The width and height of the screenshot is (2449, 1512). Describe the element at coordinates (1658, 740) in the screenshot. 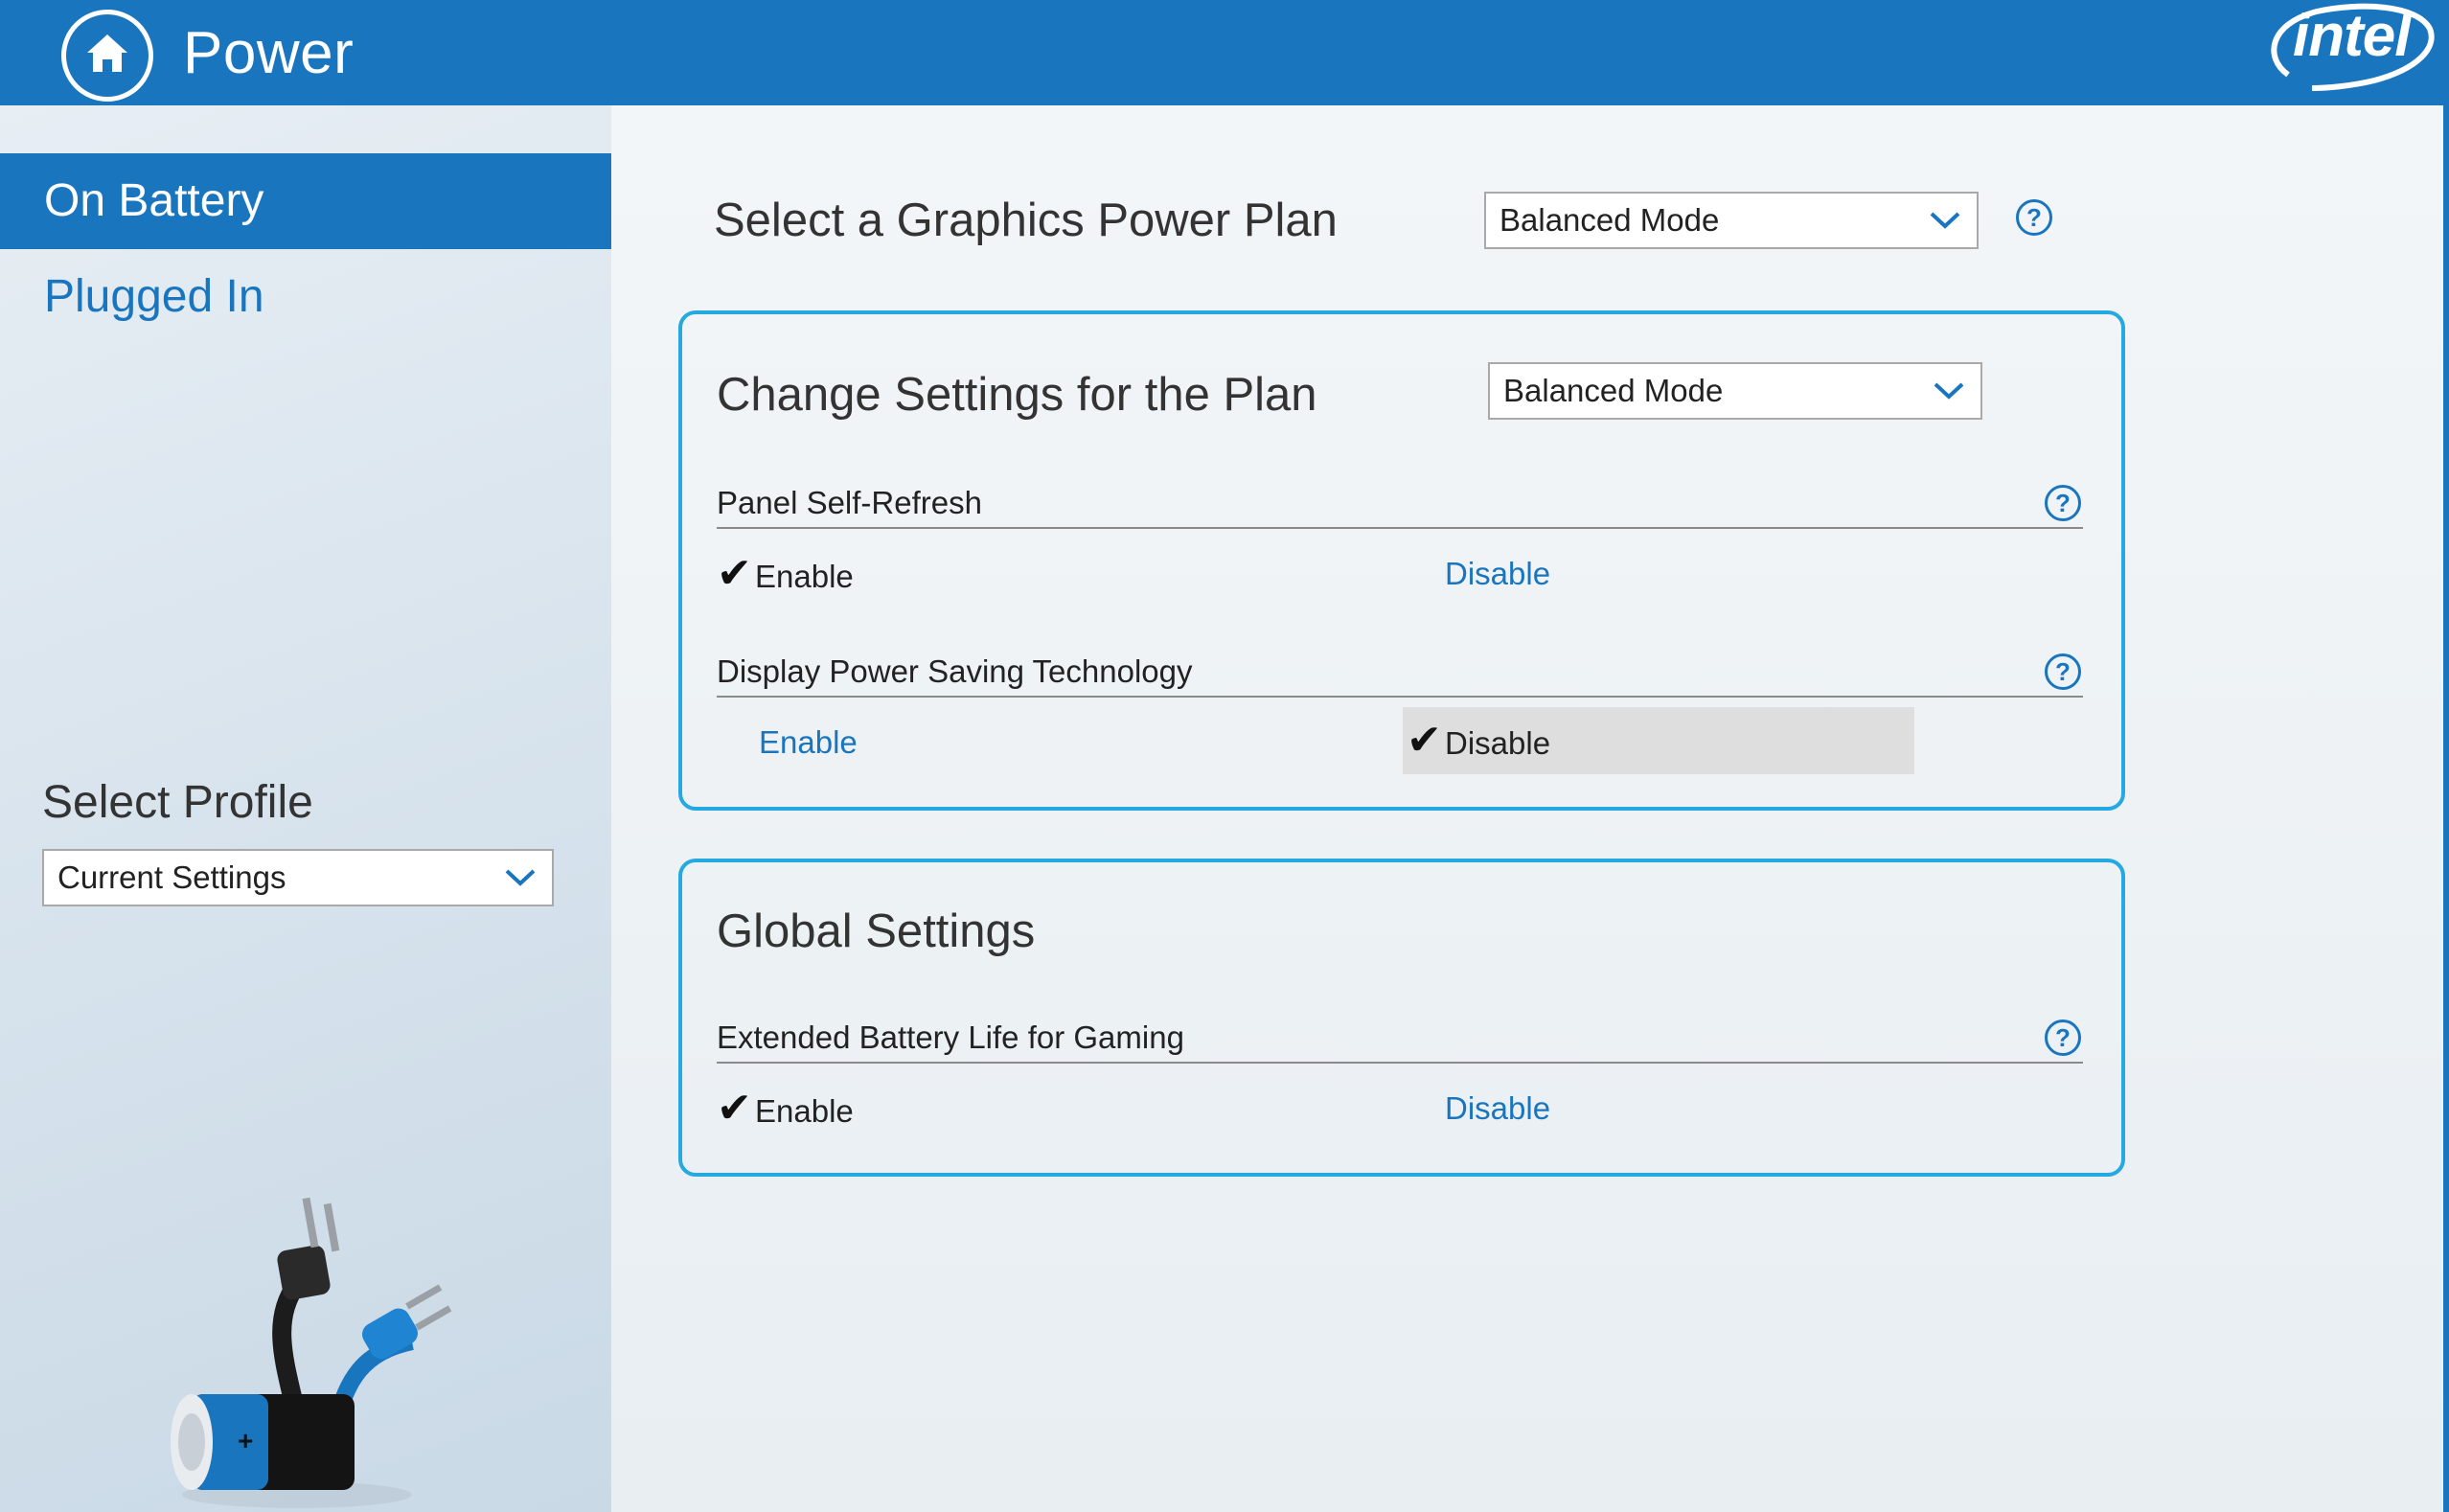

I see `display-power-saving-disable-option: ✔Disable` at that location.